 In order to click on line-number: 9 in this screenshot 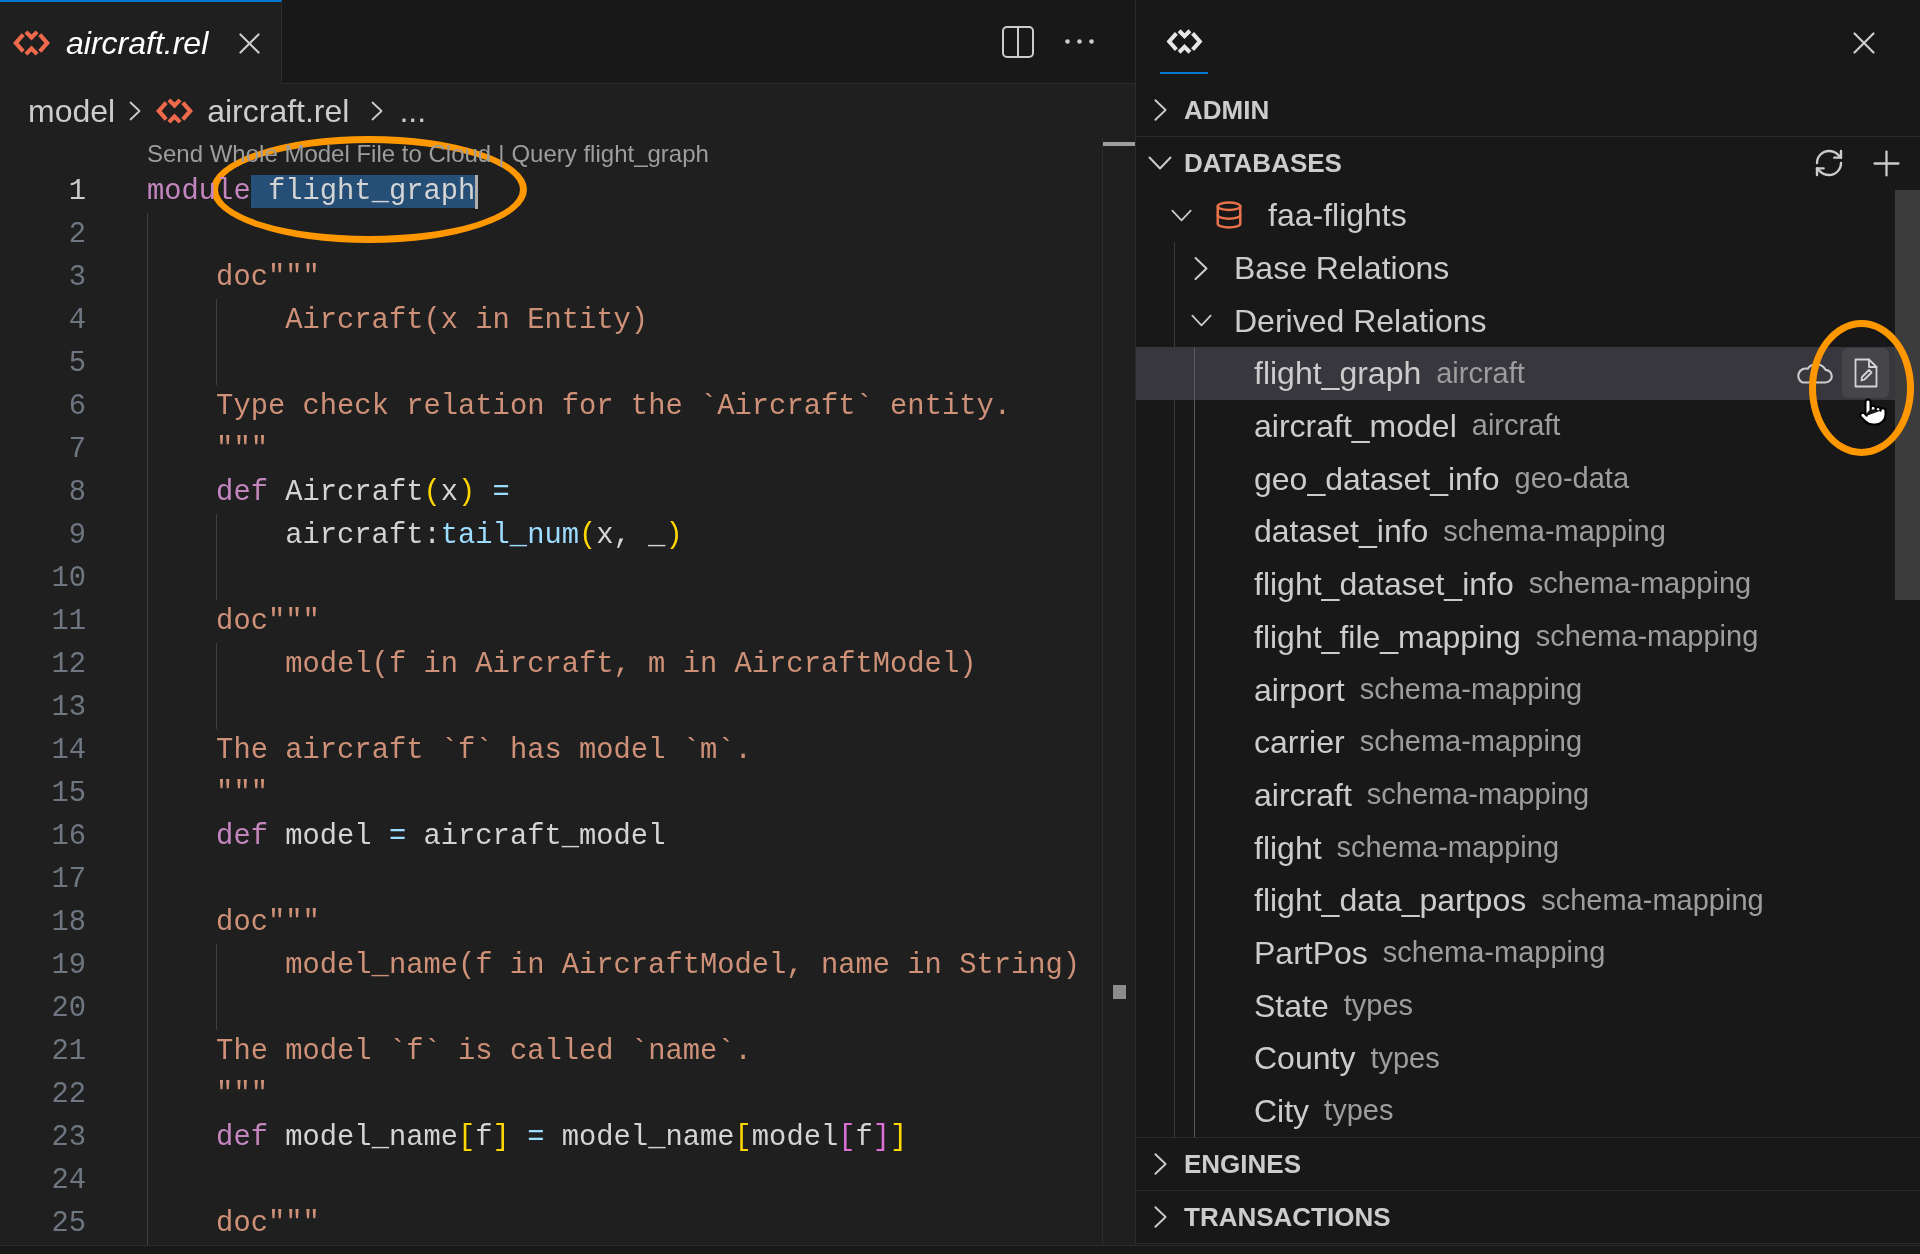, I will do `click(76, 535)`.